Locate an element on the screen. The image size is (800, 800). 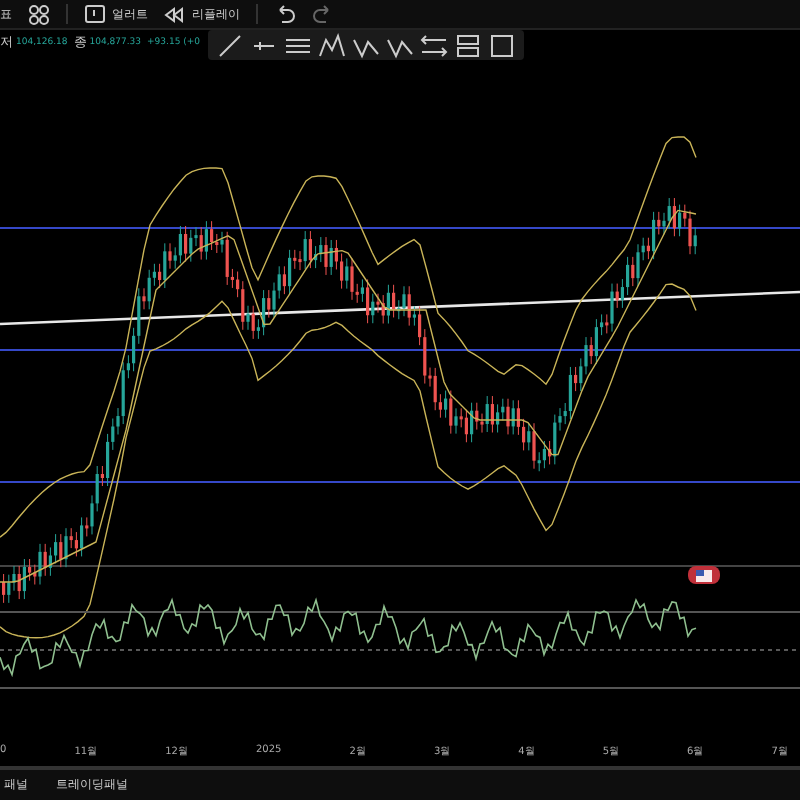
redo-icon is located at coordinates (323, 14).